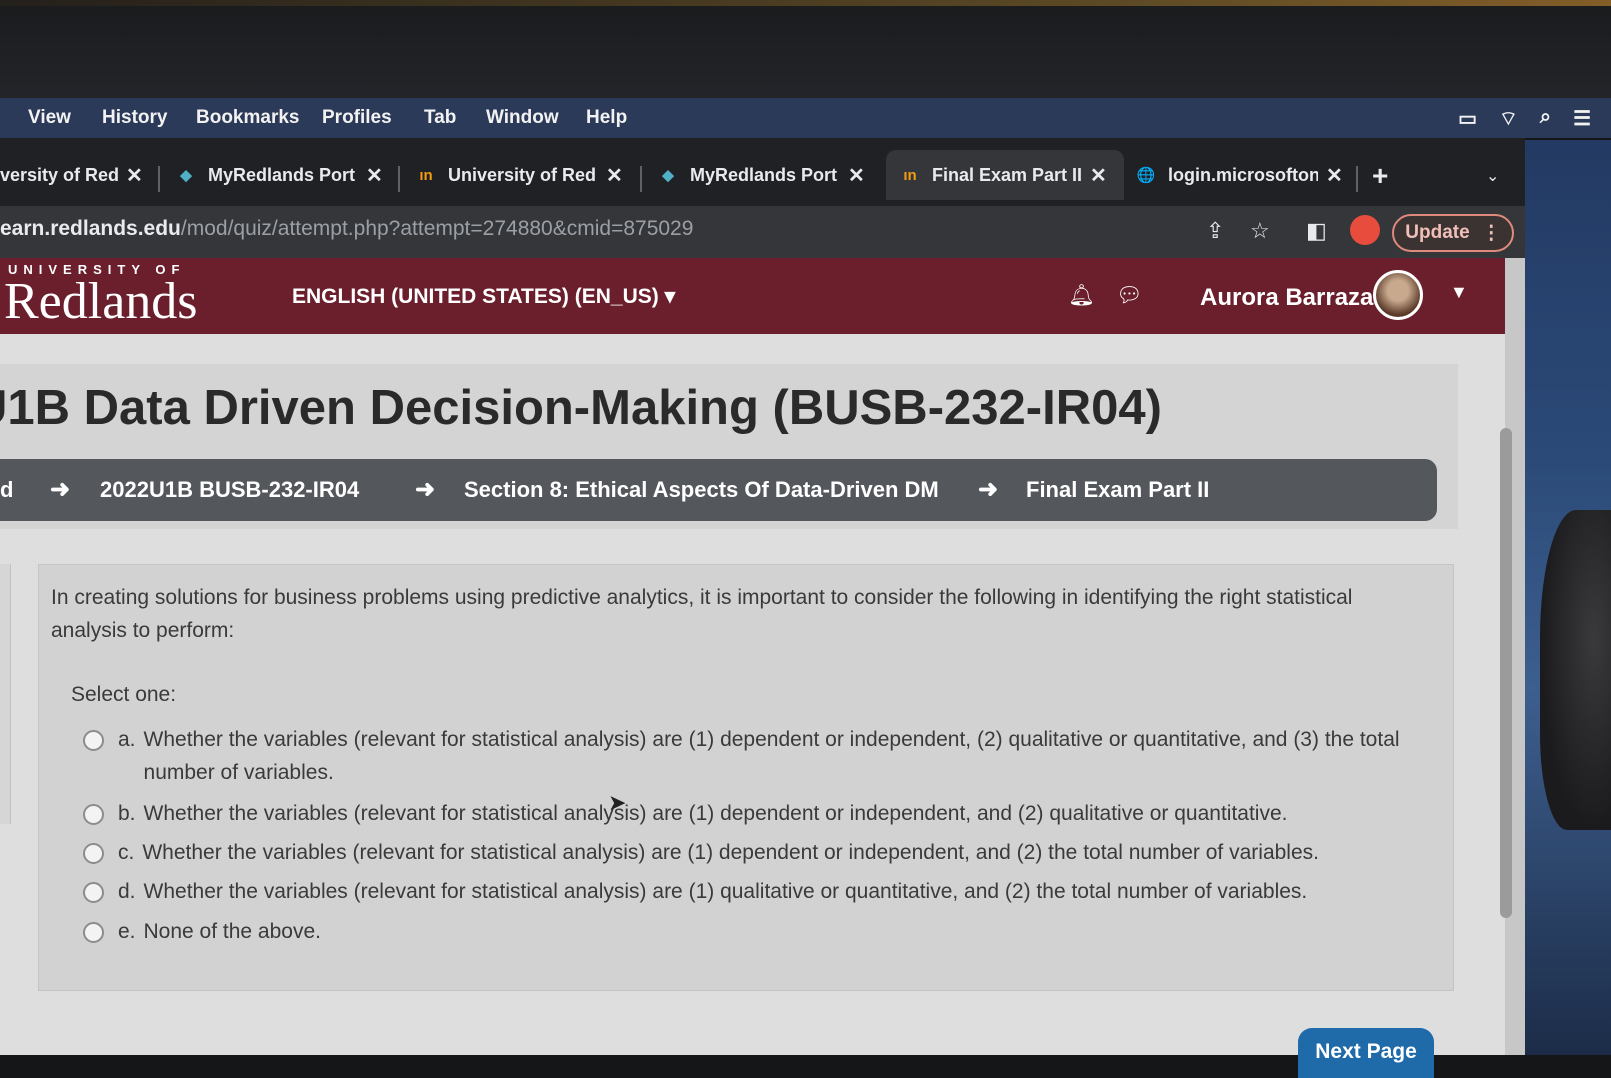 The image size is (1611, 1078). I want to click on language-selector: ENGLISH (UNITED STATES) (EN_US) ▾, so click(483, 296).